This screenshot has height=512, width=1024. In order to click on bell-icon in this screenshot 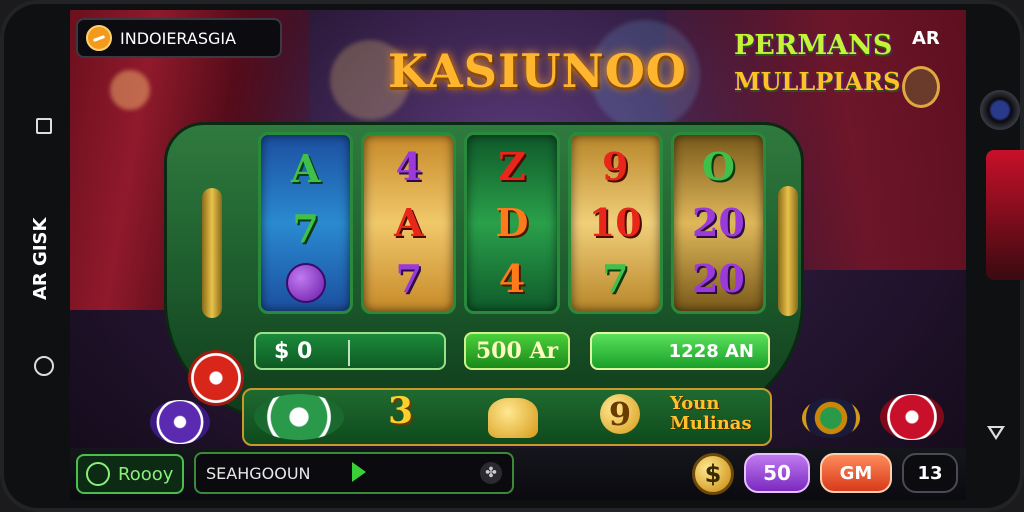, I will do `click(513, 418)`.